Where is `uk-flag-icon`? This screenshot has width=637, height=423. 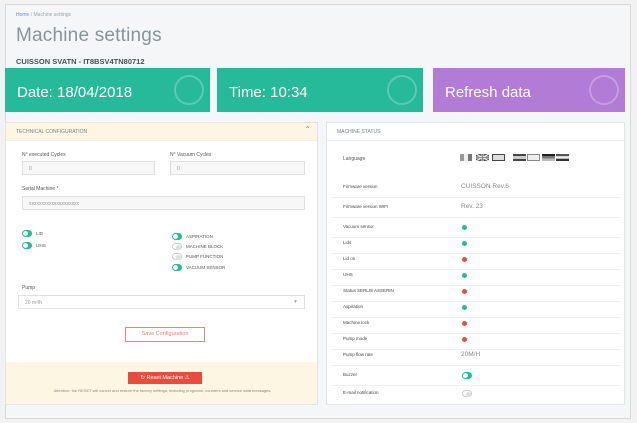
uk-flag-icon is located at coordinates (482, 157).